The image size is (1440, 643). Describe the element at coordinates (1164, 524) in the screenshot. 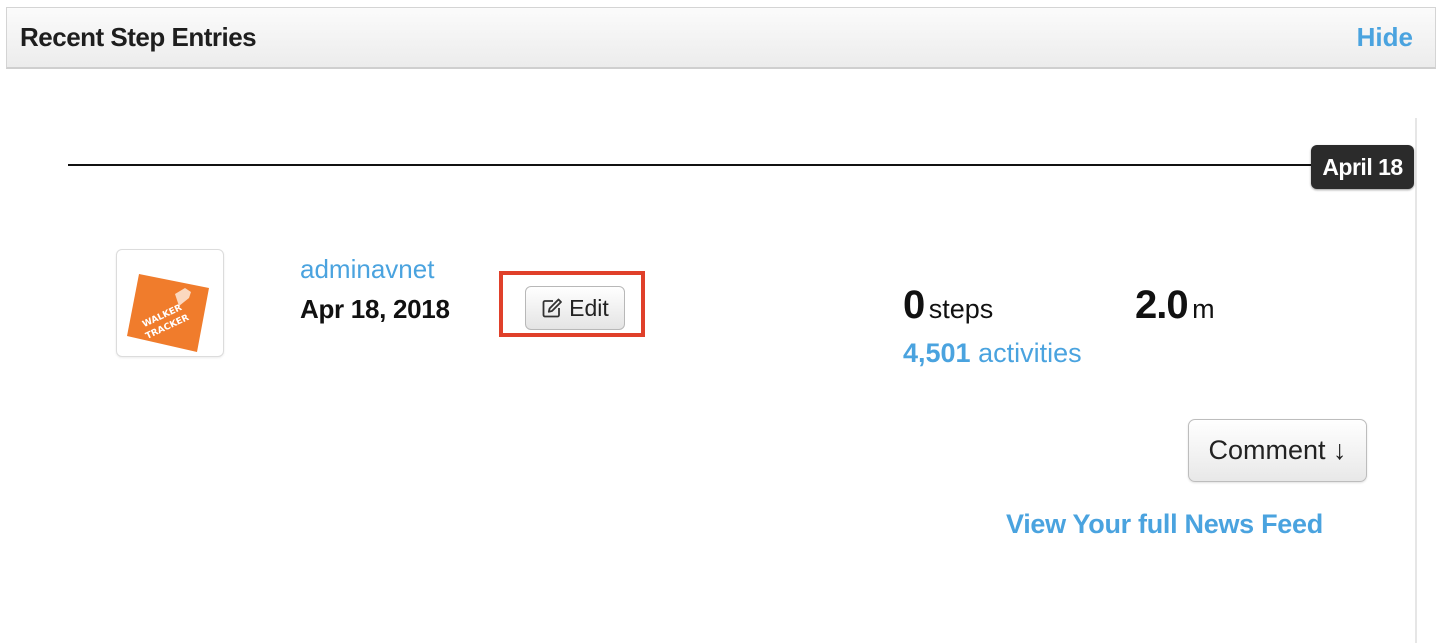

I see `view-news-feed-link: View Your full News Feed` at that location.